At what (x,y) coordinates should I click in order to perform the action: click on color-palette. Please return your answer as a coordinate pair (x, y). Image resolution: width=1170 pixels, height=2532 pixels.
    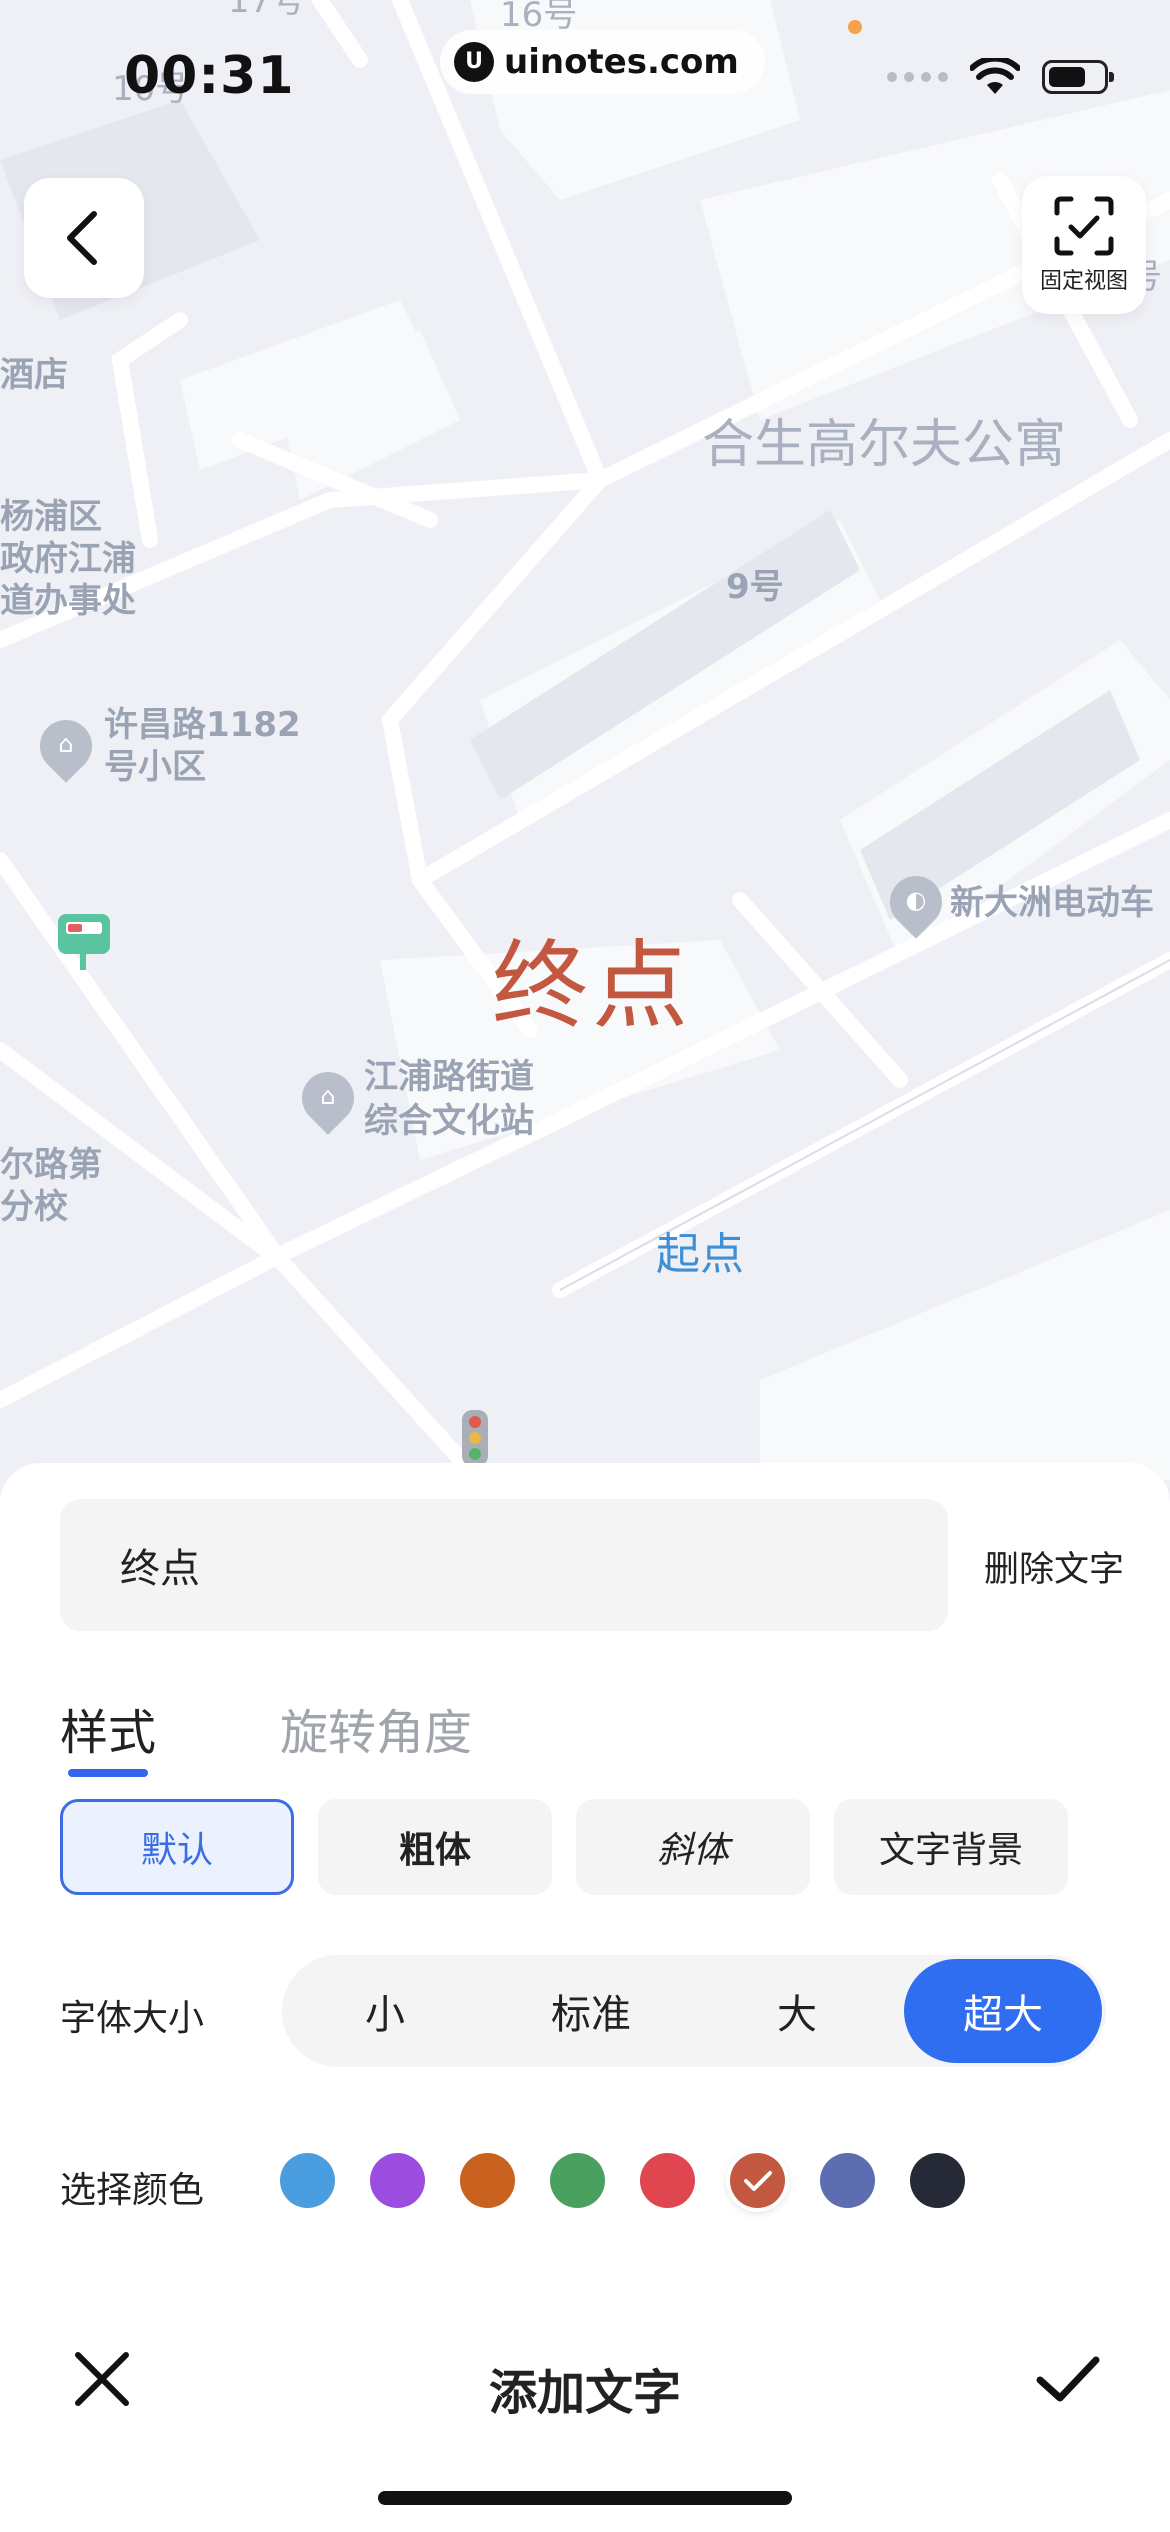
    Looking at the image, I should click on (622, 2180).